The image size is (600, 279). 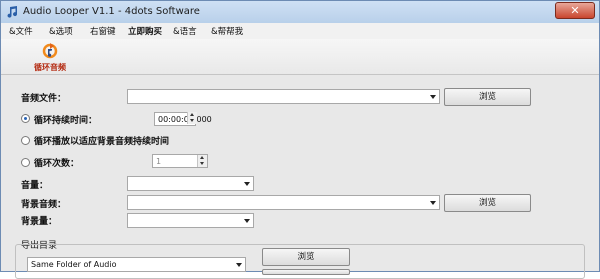 What do you see at coordinates (136, 264) in the screenshot?
I see `output-folder-combo: Same Folder of Audio` at bounding box center [136, 264].